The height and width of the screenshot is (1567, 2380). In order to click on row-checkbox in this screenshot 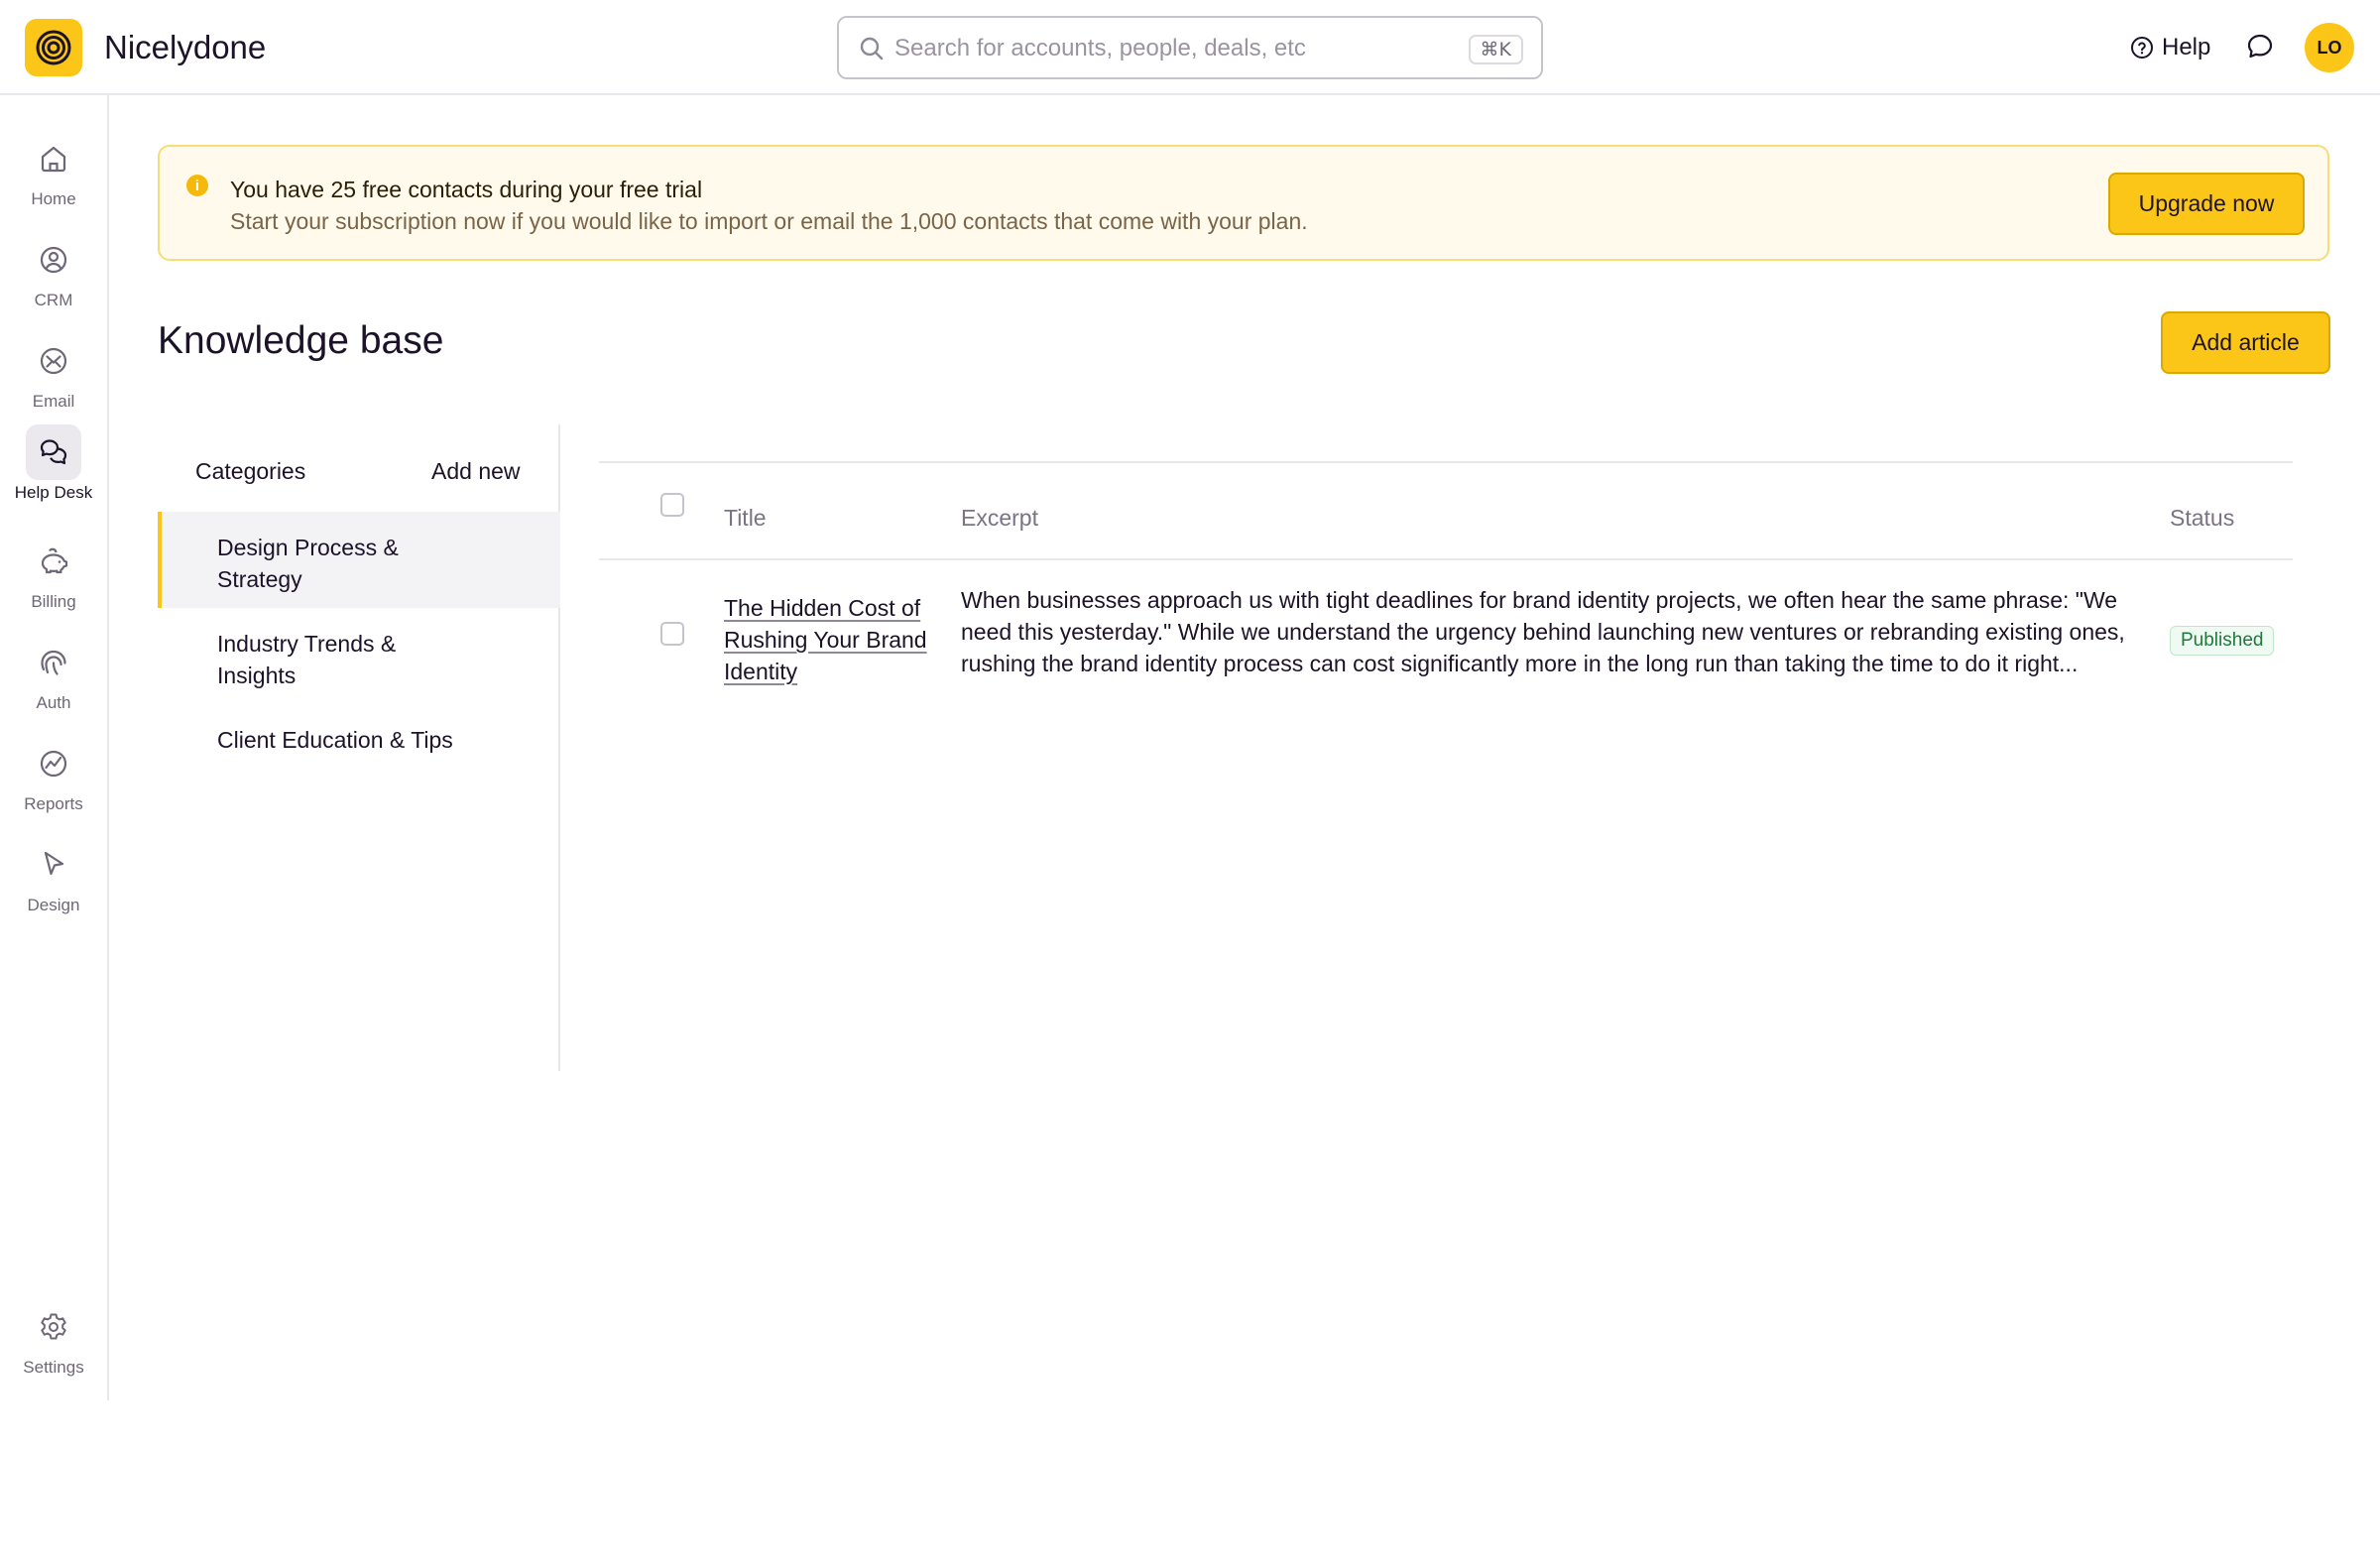, I will do `click(672, 634)`.